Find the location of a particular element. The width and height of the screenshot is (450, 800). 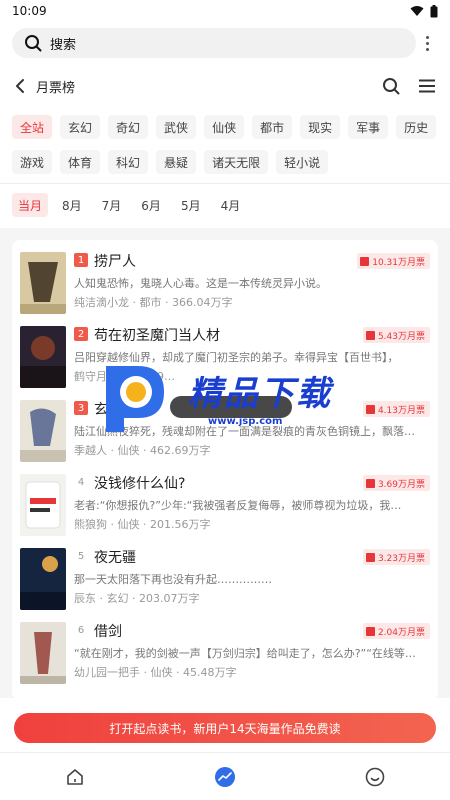

rank-number: 6 is located at coordinates (81, 630).